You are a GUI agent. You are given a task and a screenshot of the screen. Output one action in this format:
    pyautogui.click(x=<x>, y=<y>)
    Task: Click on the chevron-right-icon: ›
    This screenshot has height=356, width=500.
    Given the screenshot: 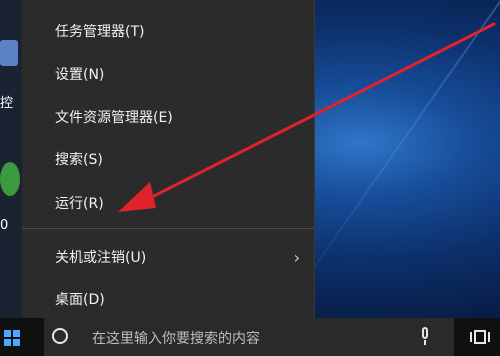 What is the action you would take?
    pyautogui.click(x=296, y=257)
    